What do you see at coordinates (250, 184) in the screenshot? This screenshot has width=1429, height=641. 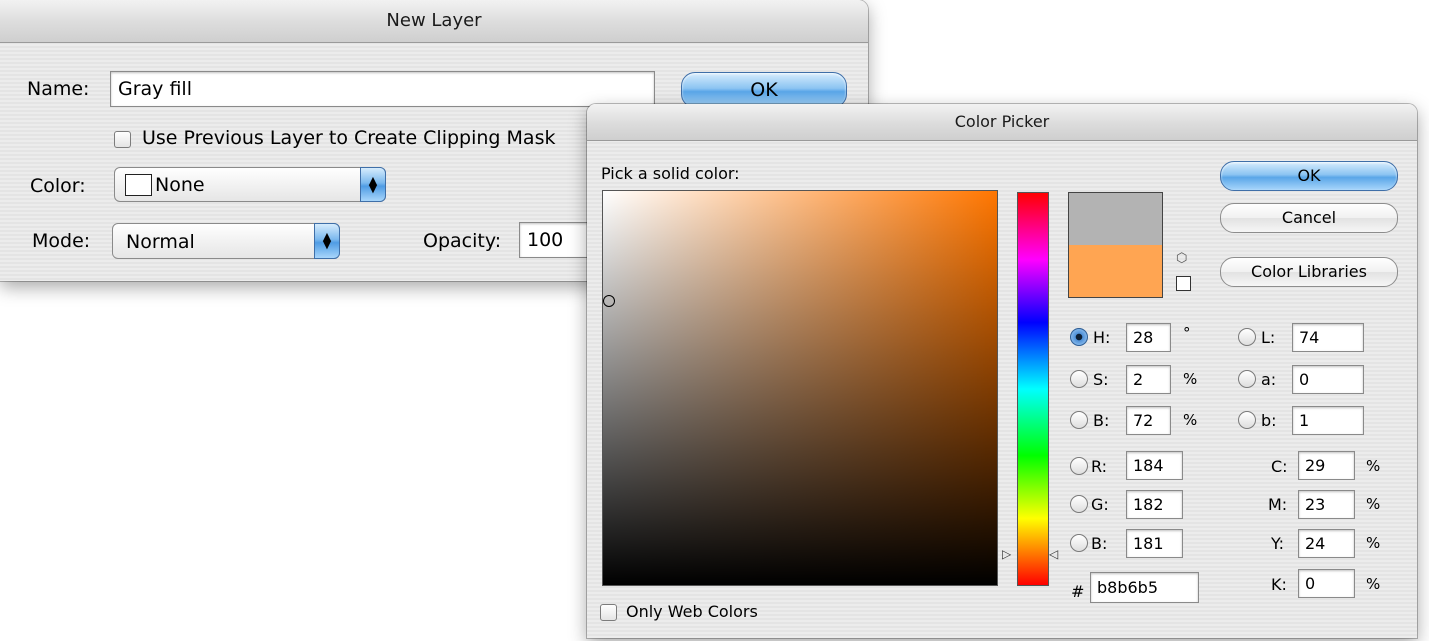 I see `layer-color-select: None ▲ ▼` at bounding box center [250, 184].